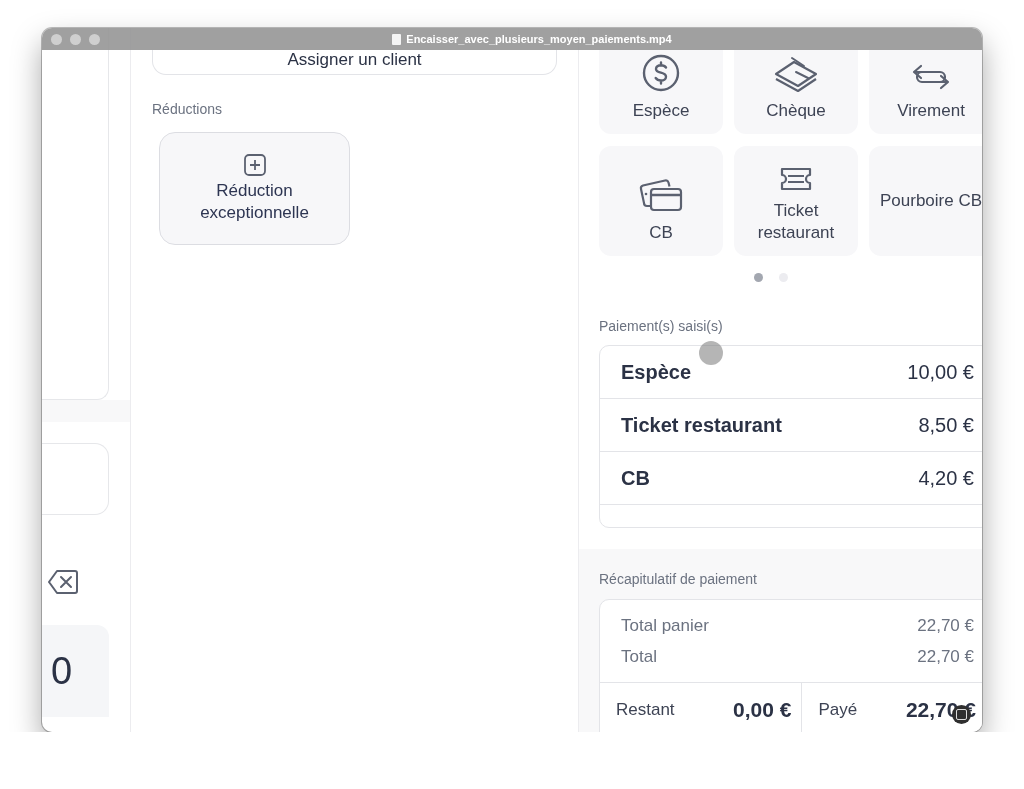 The image size is (1024, 789). Describe the element at coordinates (639, 656) in the screenshot. I see `summary-label: Total` at that location.